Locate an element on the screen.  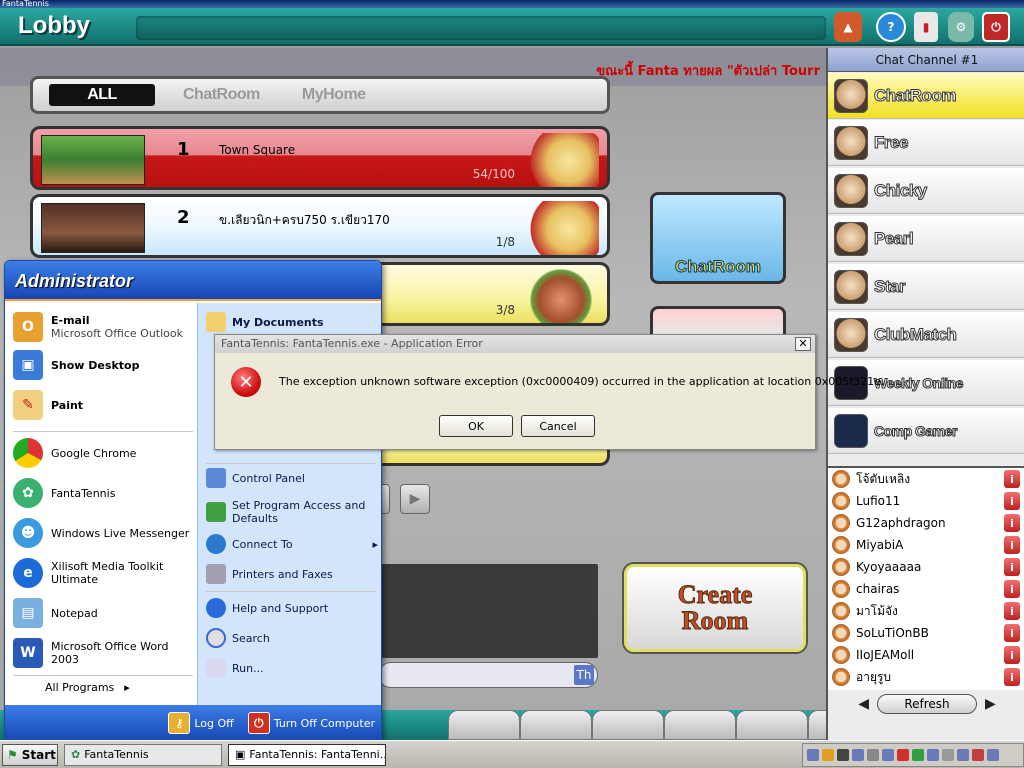
network-icon is located at coordinates (873, 755).